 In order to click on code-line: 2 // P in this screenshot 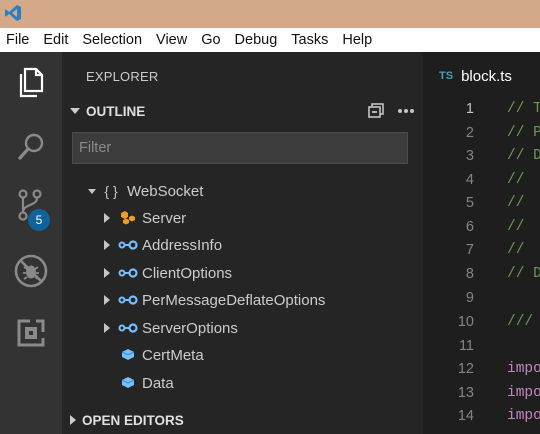, I will do `click(481, 133)`.